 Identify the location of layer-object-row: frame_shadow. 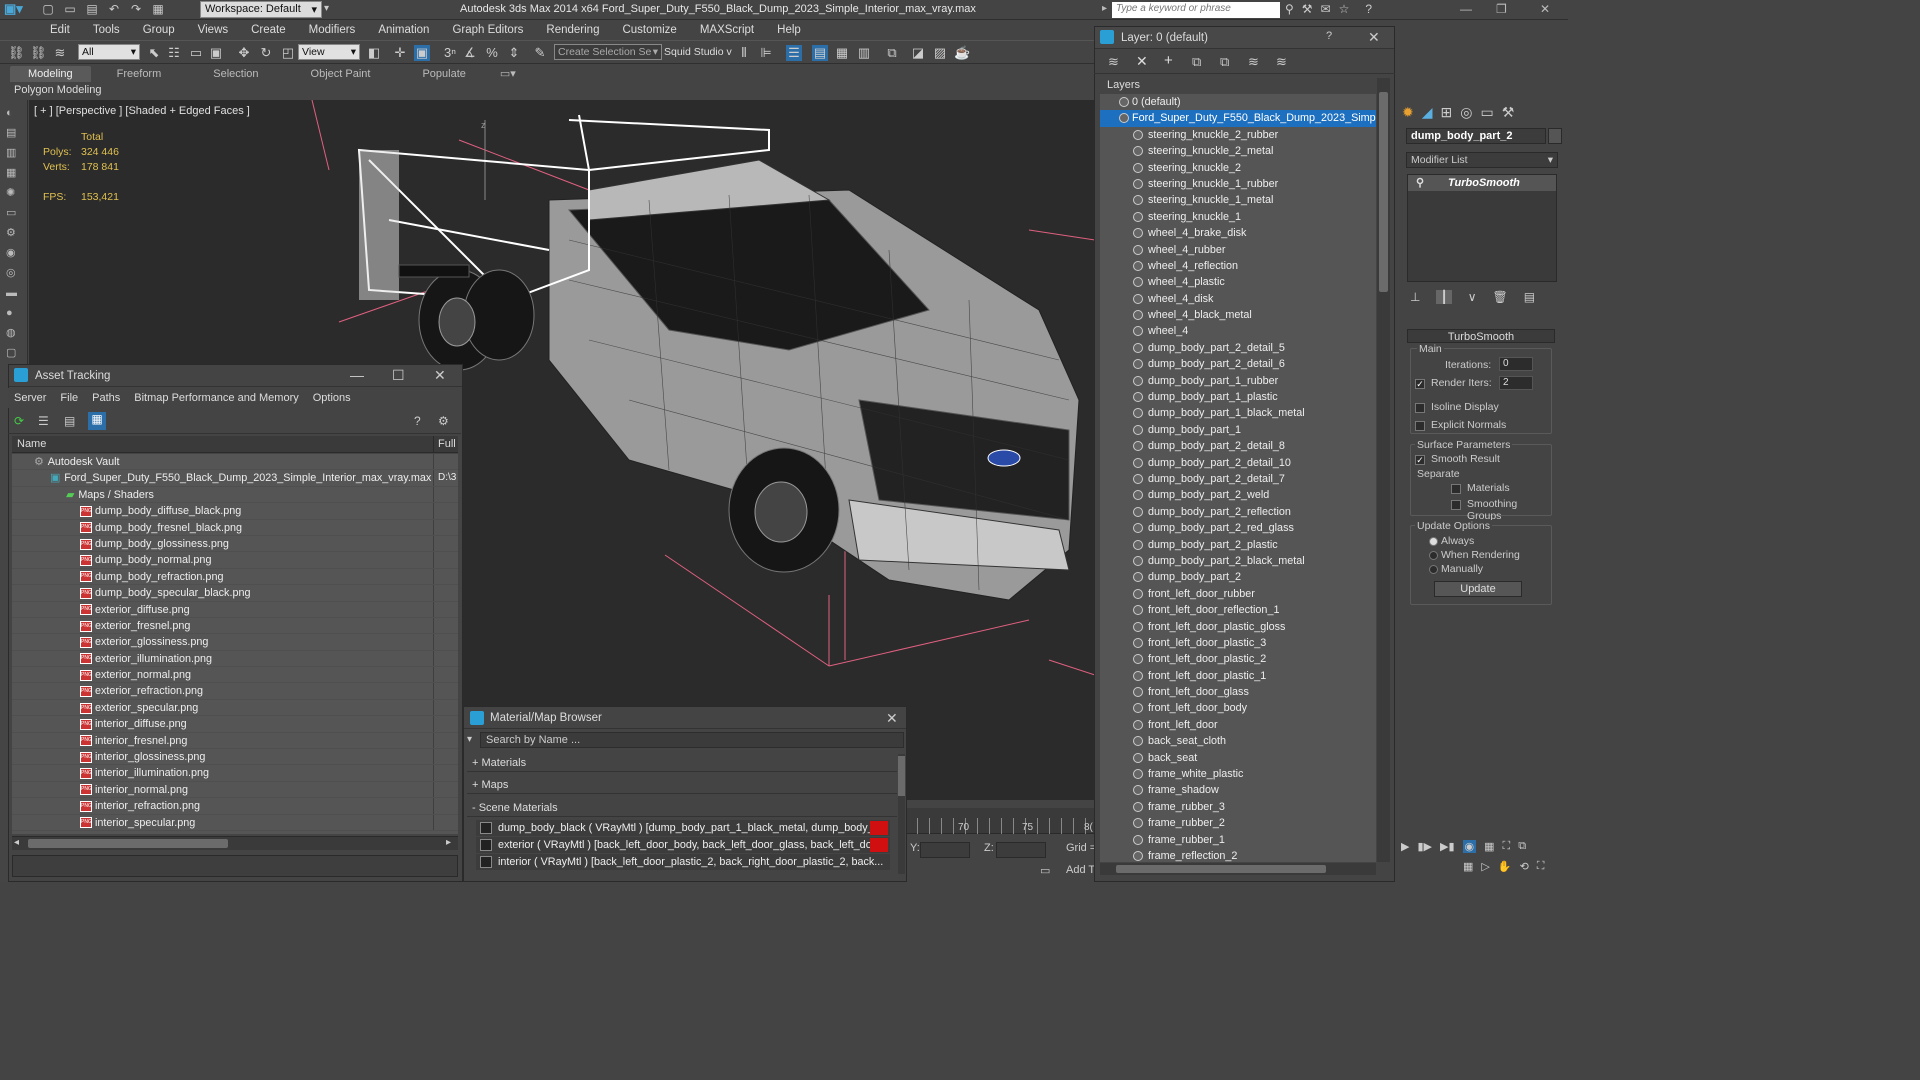
(1238, 790).